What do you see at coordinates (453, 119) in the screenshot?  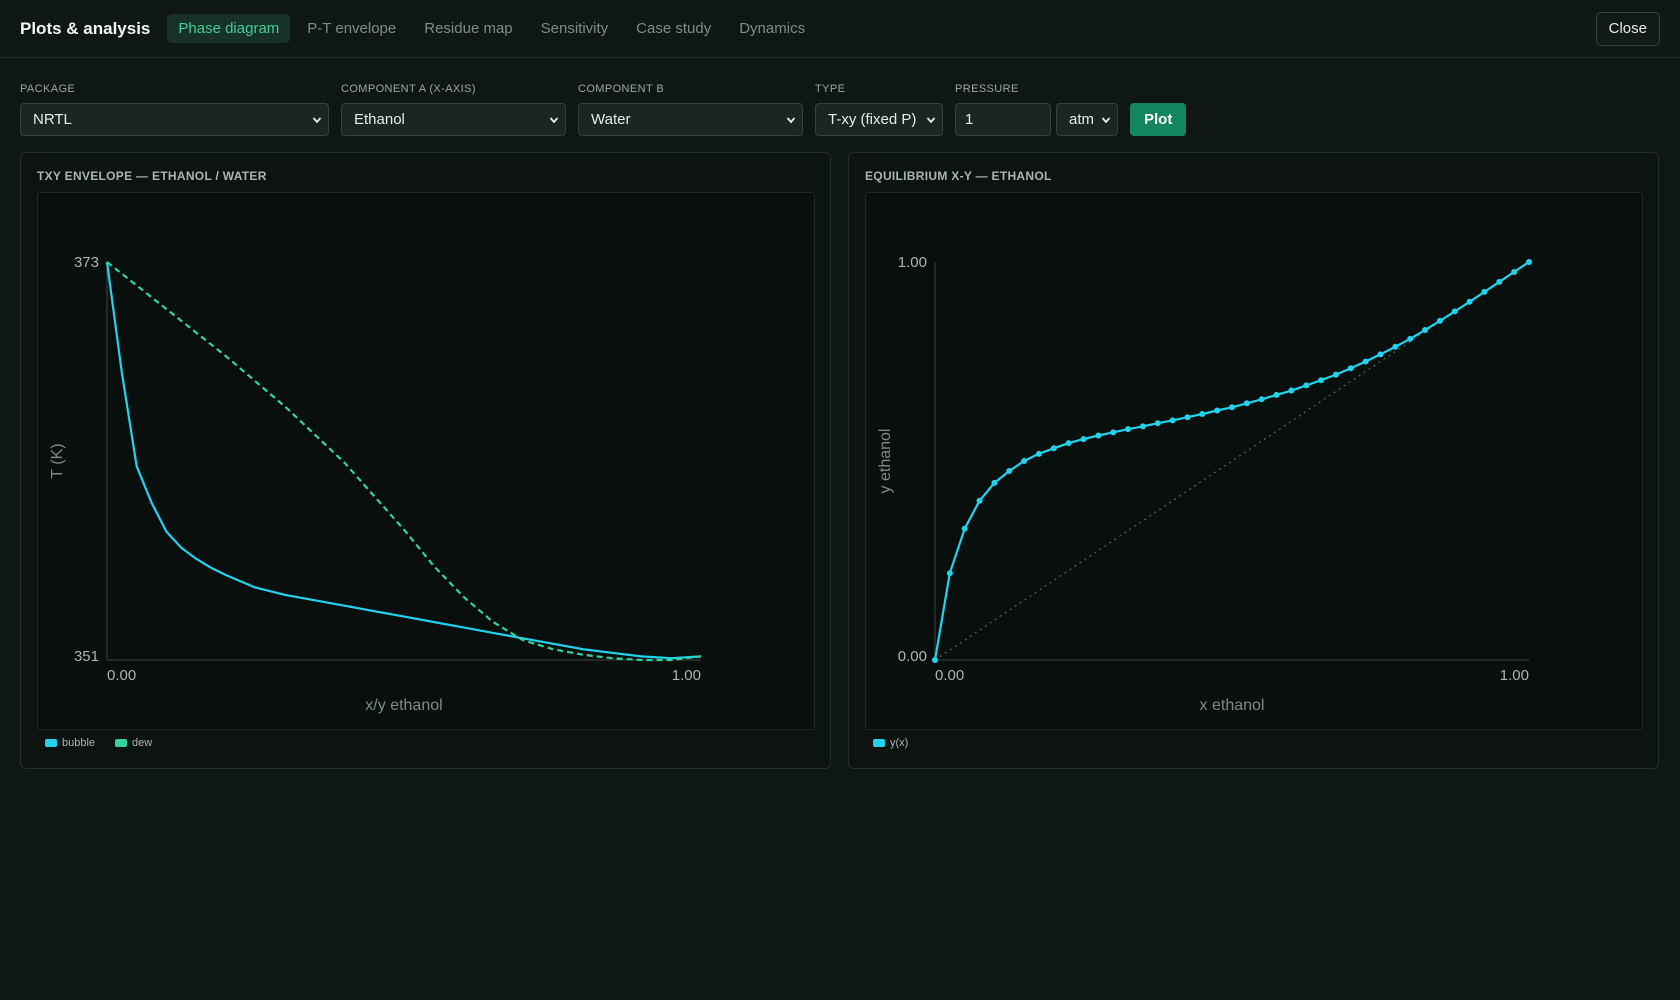 I see `component-a-select: Ethanol` at bounding box center [453, 119].